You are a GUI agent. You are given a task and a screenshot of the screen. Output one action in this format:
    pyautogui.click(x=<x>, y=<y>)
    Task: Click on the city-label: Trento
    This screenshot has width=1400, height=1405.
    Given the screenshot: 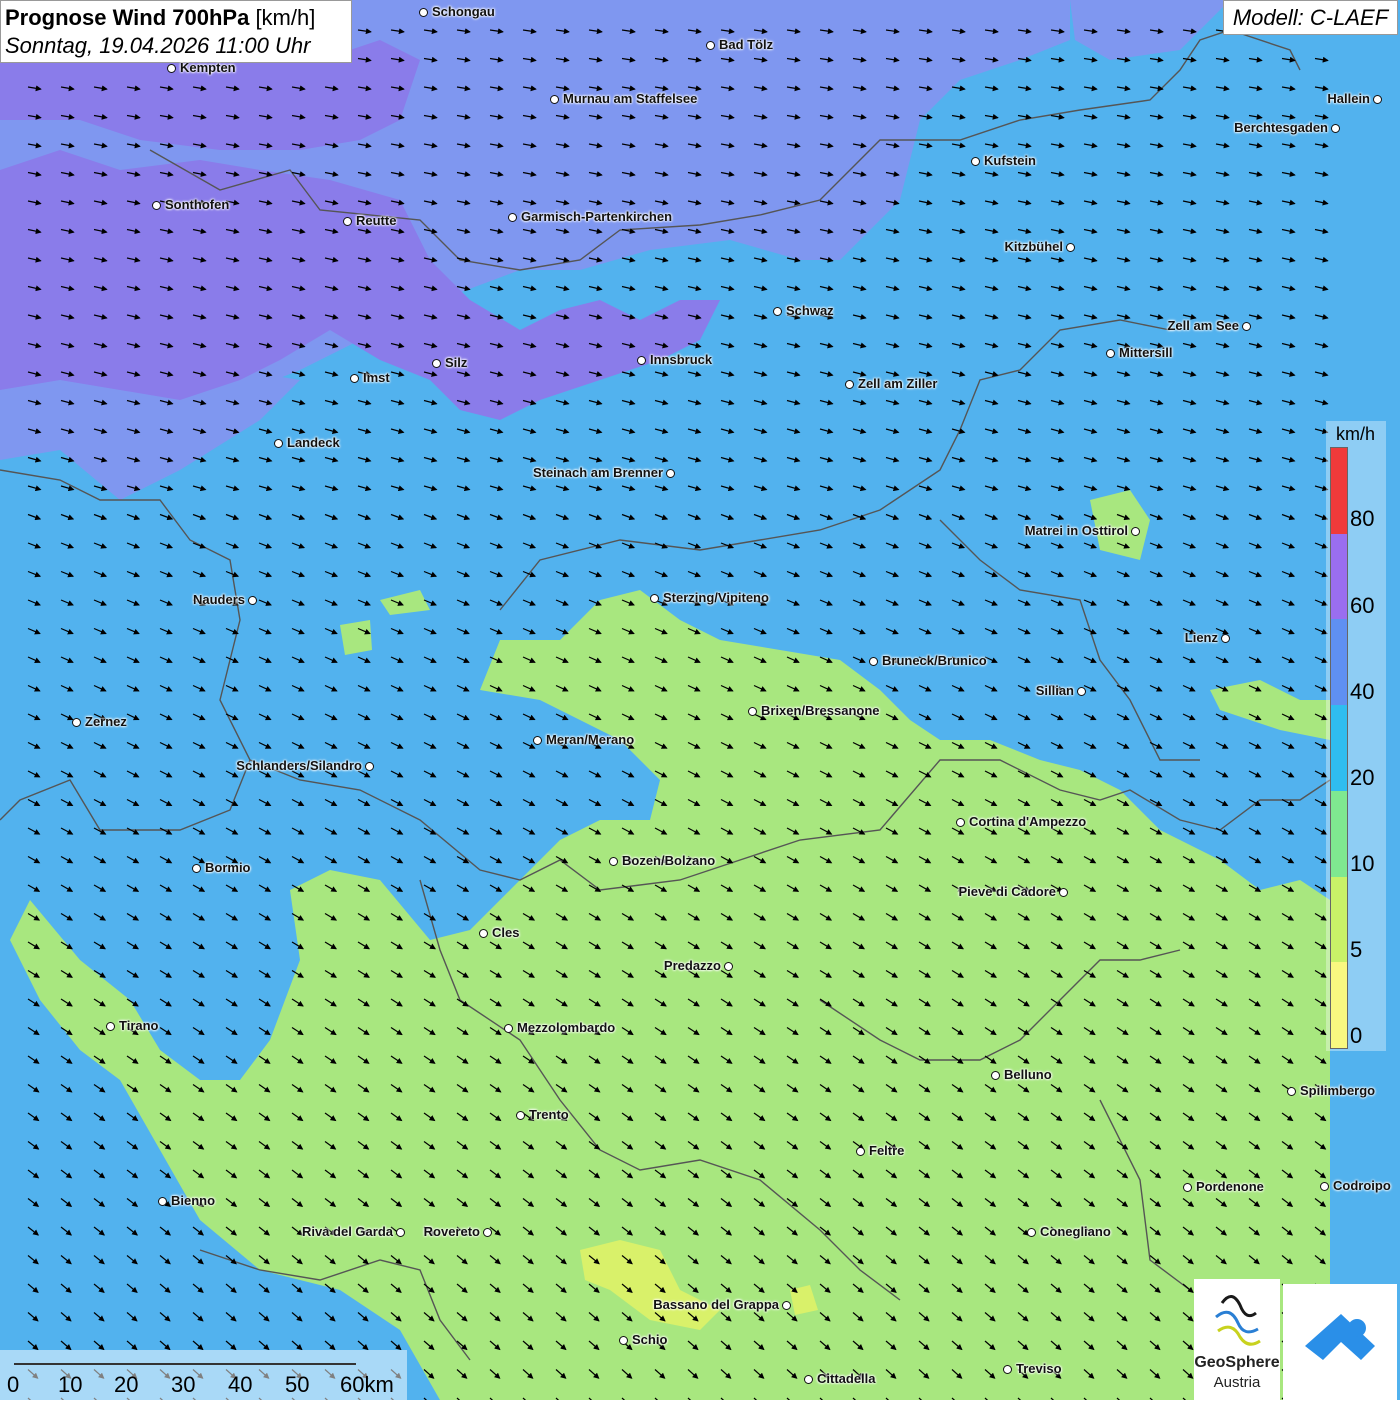 What is the action you would take?
    pyautogui.click(x=549, y=1114)
    